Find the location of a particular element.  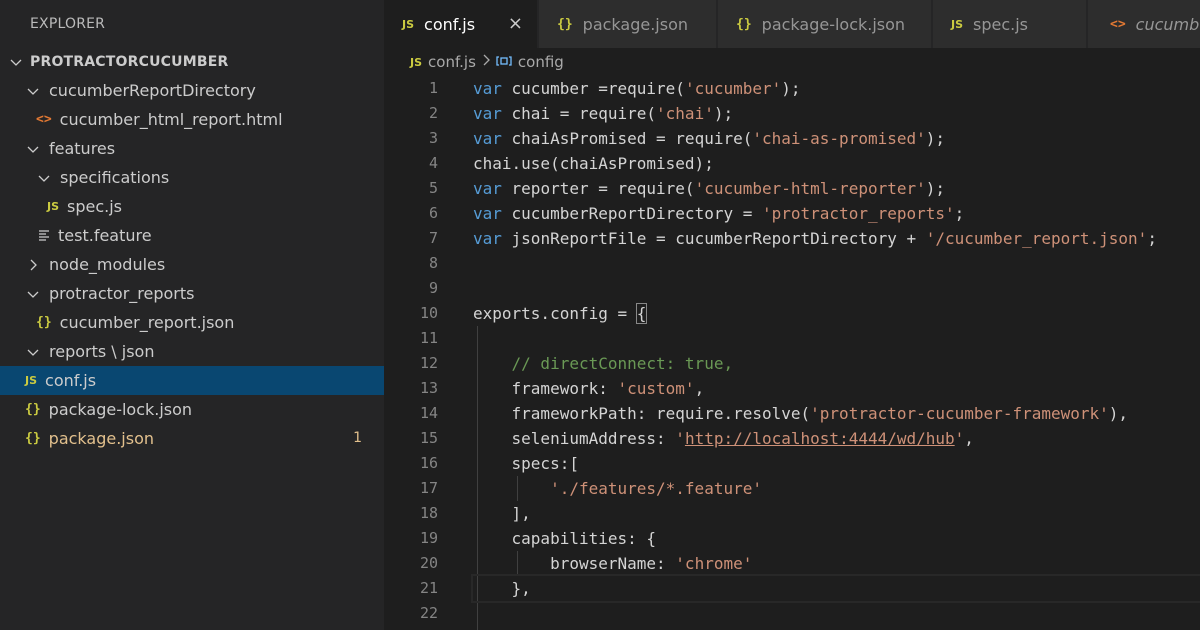

code-token: , is located at coordinates (969, 438).